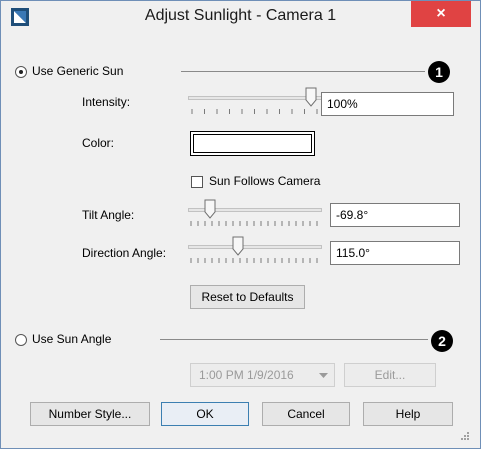 The image size is (481, 449). What do you see at coordinates (108, 215) in the screenshot?
I see `tilt-angle-label: Tilt Angle:` at bounding box center [108, 215].